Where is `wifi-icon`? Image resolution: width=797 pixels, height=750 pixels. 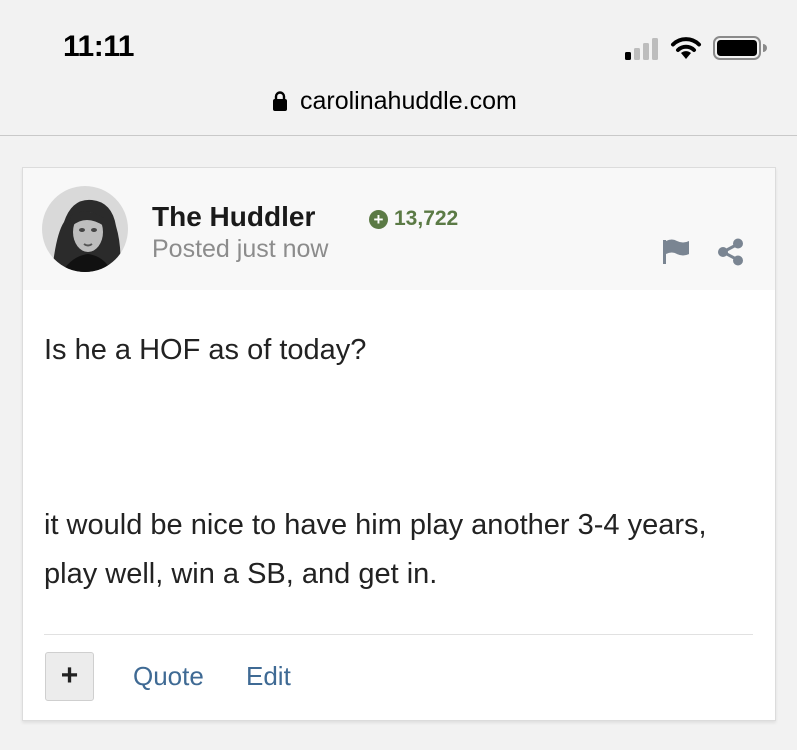 wifi-icon is located at coordinates (686, 48).